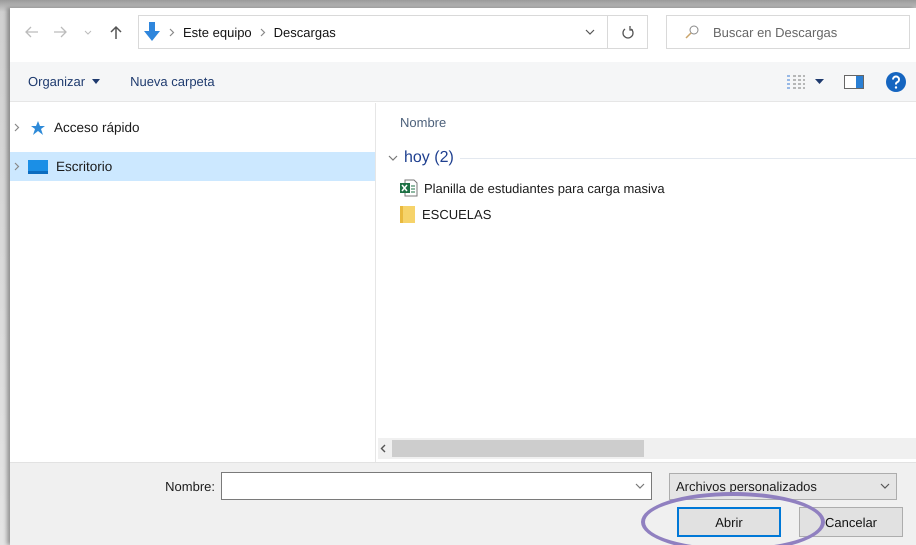 The image size is (916, 545). Describe the element at coordinates (885, 486) in the screenshot. I see `type-dropdown-icon` at that location.